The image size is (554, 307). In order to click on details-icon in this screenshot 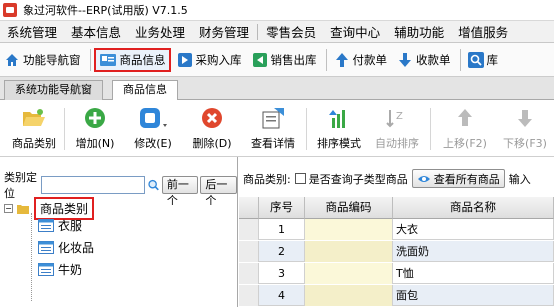, I will do `click(273, 118)`.